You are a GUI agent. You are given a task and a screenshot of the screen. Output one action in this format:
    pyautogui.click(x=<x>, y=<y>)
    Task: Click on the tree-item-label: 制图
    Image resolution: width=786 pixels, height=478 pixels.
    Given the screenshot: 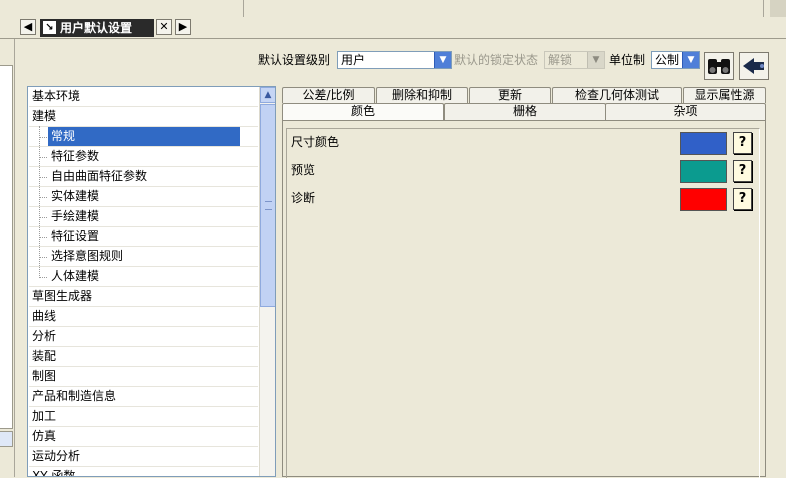 What is the action you would take?
    pyautogui.click(x=44, y=376)
    